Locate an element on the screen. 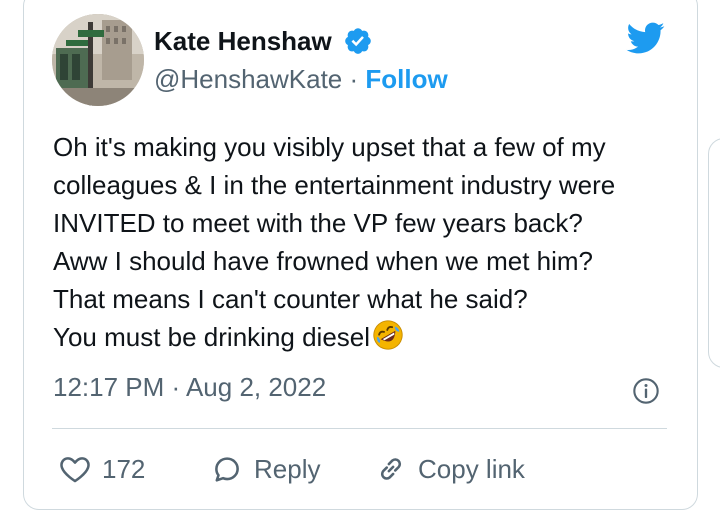 This screenshot has height=510, width=720. tweet-line-last: You must be drinking diesel is located at coordinates (368, 337).